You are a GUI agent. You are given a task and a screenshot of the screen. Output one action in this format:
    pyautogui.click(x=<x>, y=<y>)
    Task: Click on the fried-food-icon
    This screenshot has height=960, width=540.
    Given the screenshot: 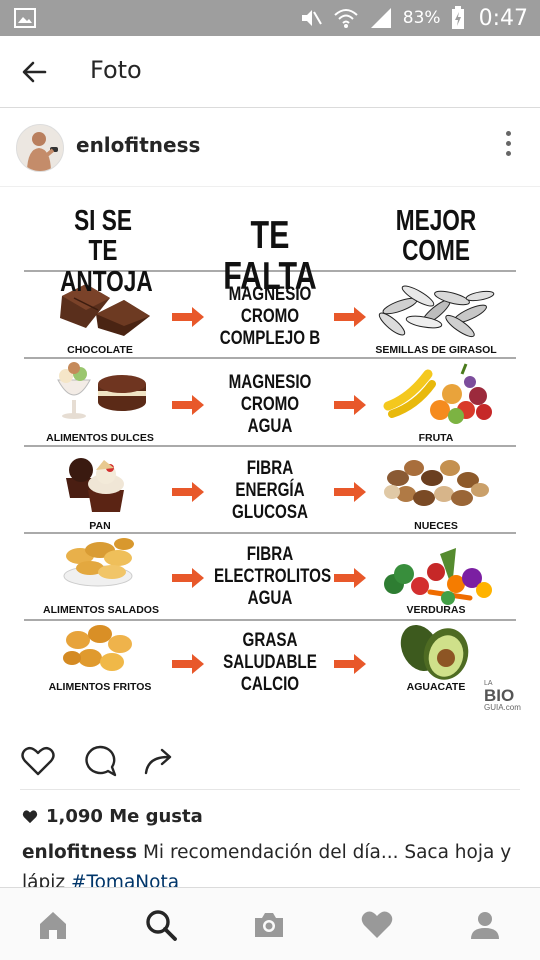 What is the action you would take?
    pyautogui.click(x=97, y=648)
    